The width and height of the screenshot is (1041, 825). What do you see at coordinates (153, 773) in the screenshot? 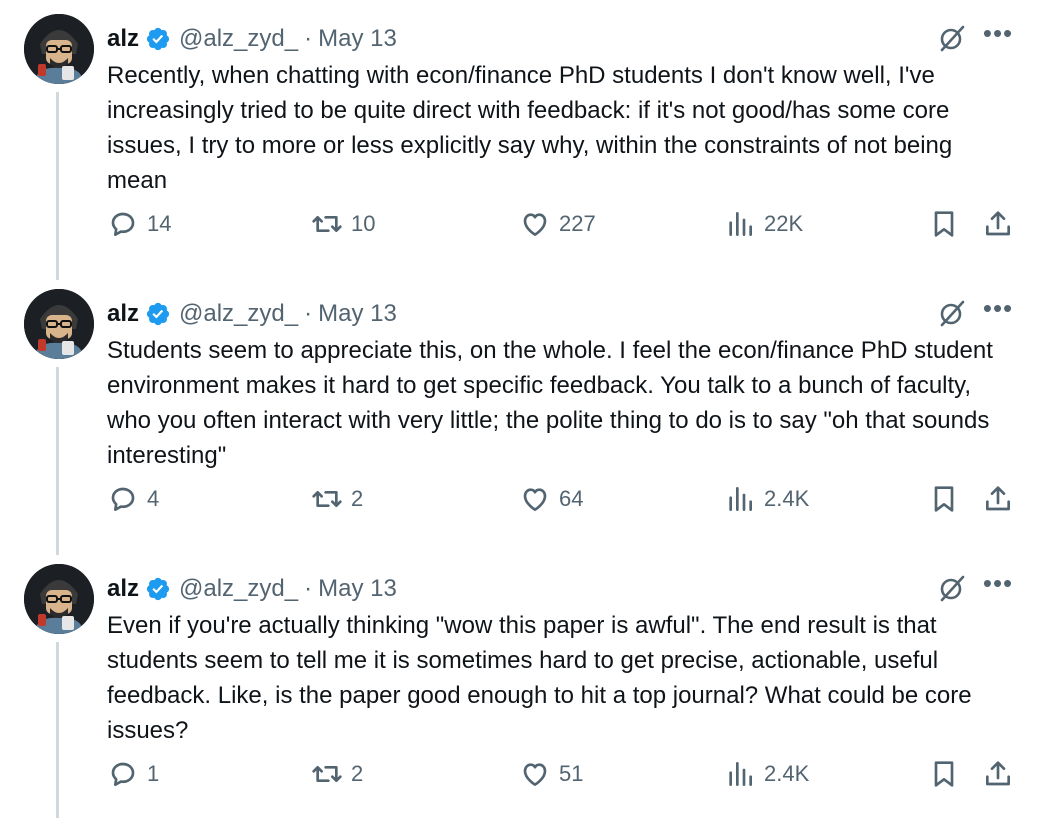
I see `reply-count: 1` at bounding box center [153, 773].